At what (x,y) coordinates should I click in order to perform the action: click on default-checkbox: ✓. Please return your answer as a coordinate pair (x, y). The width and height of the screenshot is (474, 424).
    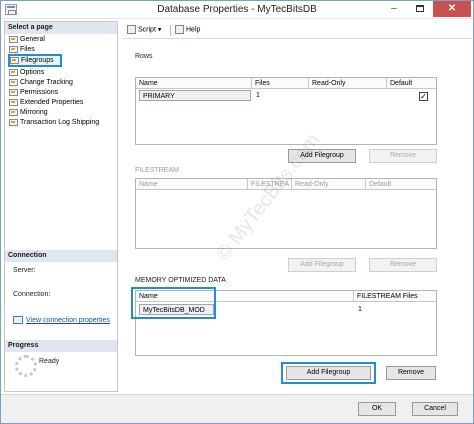
    Looking at the image, I should click on (423, 96).